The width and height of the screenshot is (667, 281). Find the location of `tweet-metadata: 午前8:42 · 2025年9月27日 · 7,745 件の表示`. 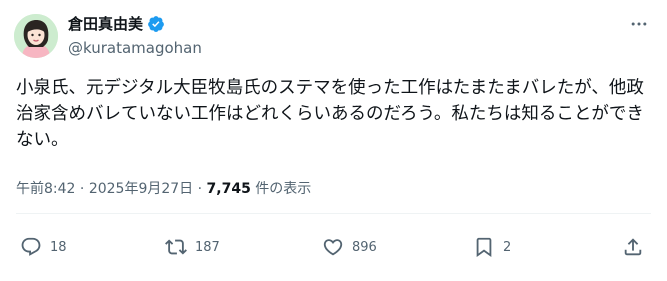

tweet-metadata: 午前8:42 · 2025年9月27日 · 7,745 件の表示 is located at coordinates (163, 189).